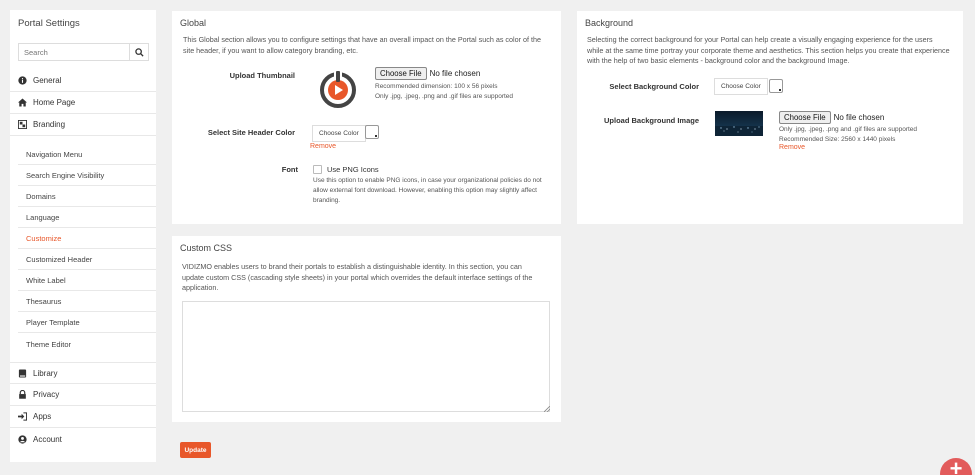 Image resolution: width=975 pixels, height=475 pixels. I want to click on sidebar-item-home-page: Home Page, so click(83, 103).